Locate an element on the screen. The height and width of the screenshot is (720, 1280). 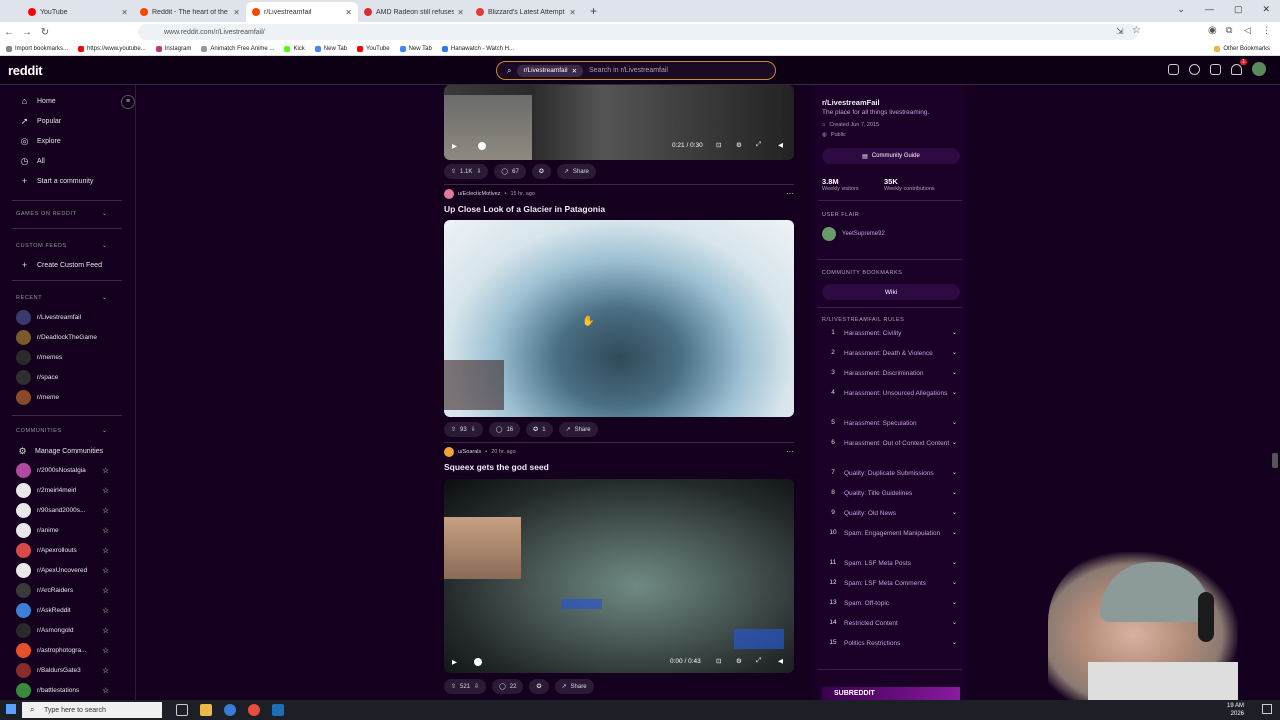
comments-button: ◯ 22 is located at coordinates (508, 686).